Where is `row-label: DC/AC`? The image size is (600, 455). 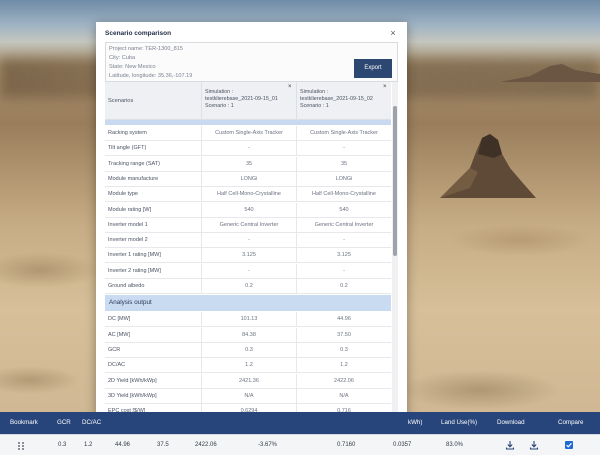 row-label: DC/AC is located at coordinates (117, 365).